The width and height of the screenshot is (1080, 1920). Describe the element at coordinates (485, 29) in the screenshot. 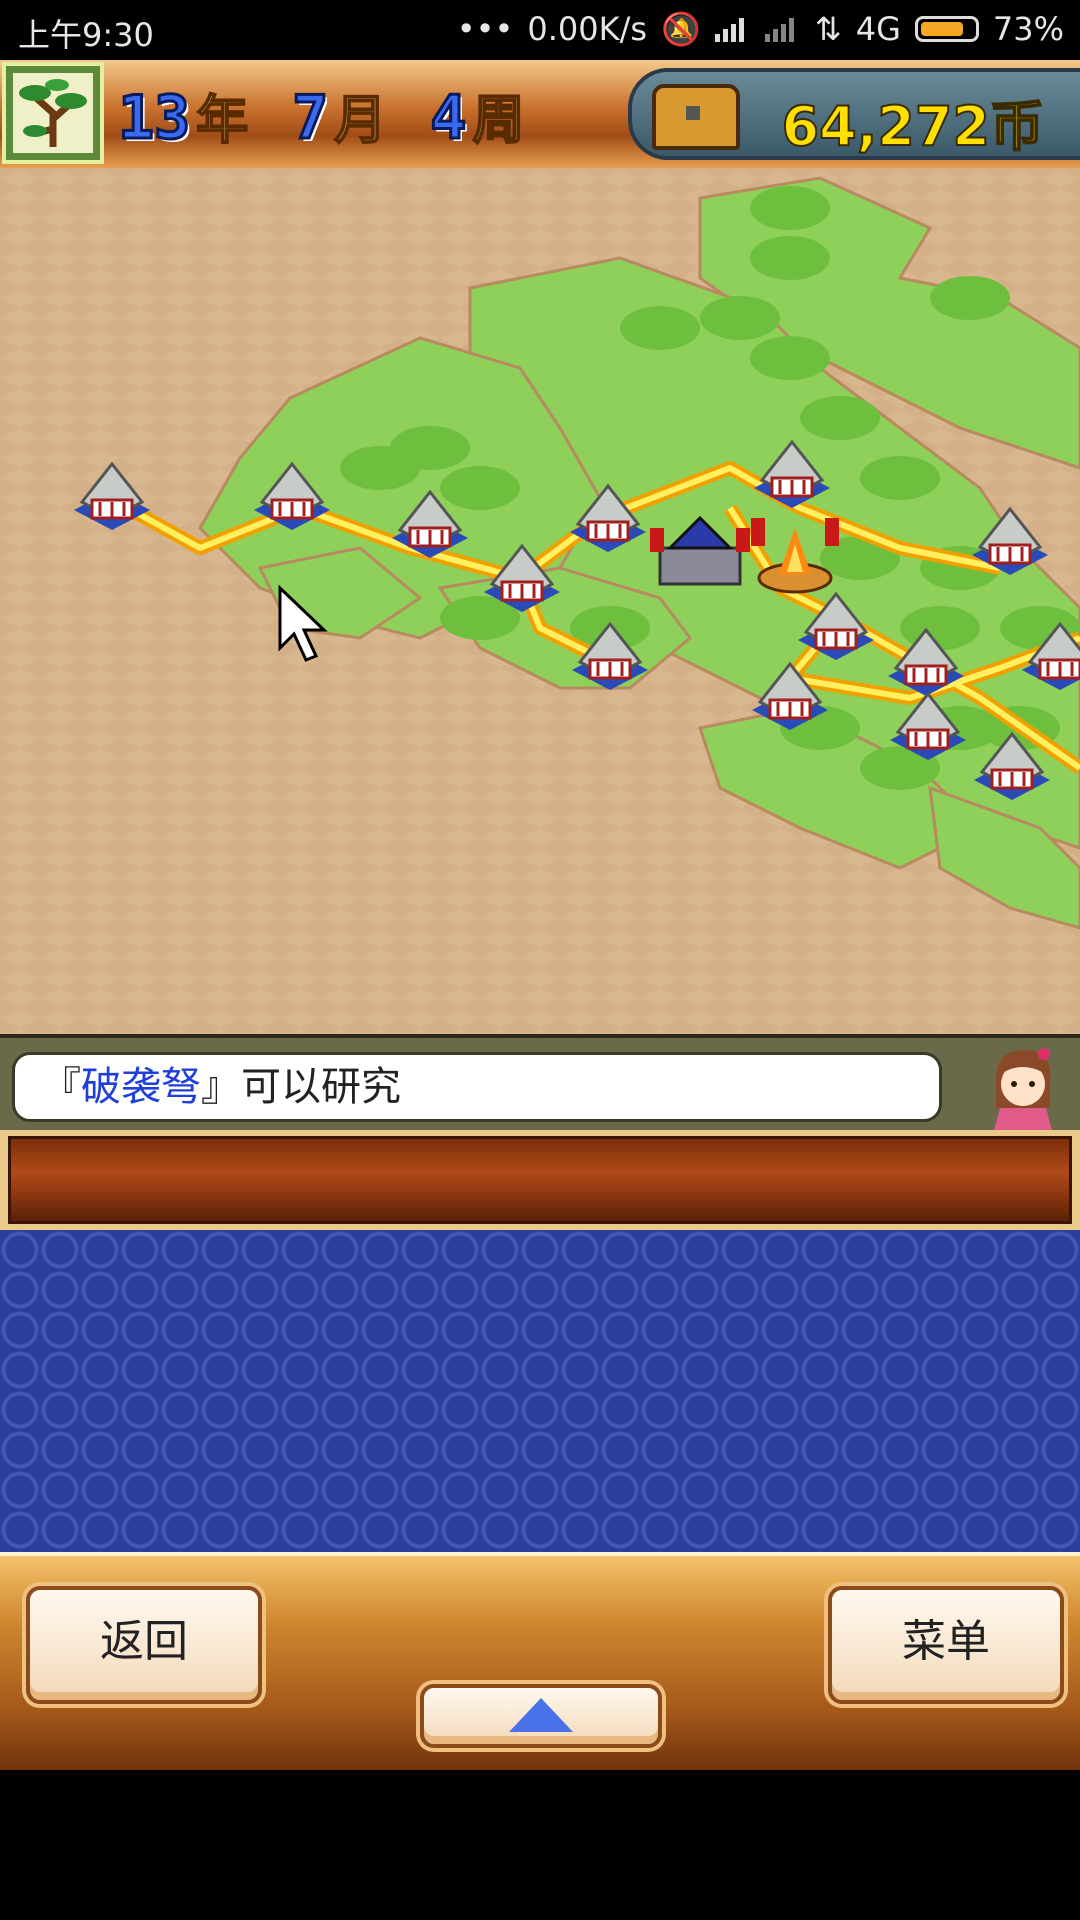

I see `more-dots: •••` at that location.